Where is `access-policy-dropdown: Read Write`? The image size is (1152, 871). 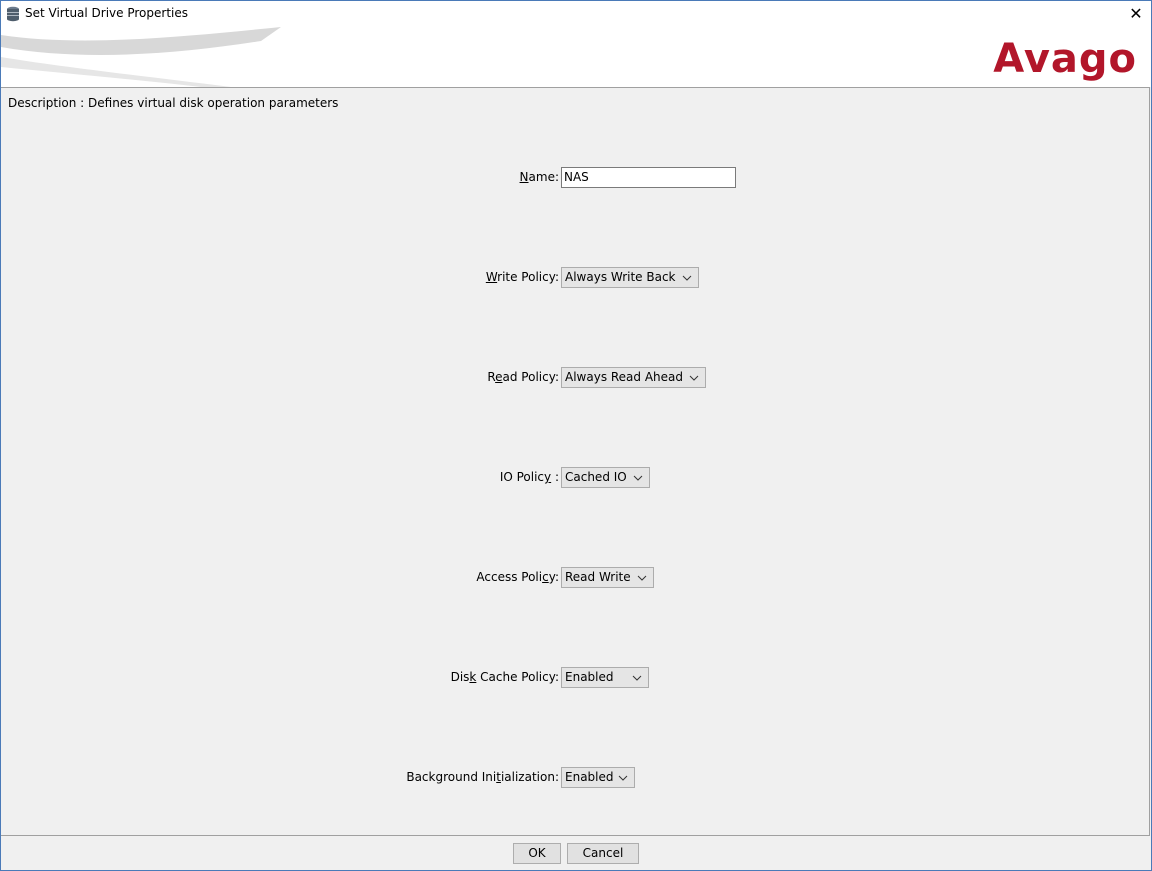
access-policy-dropdown: Read Write is located at coordinates (607, 577).